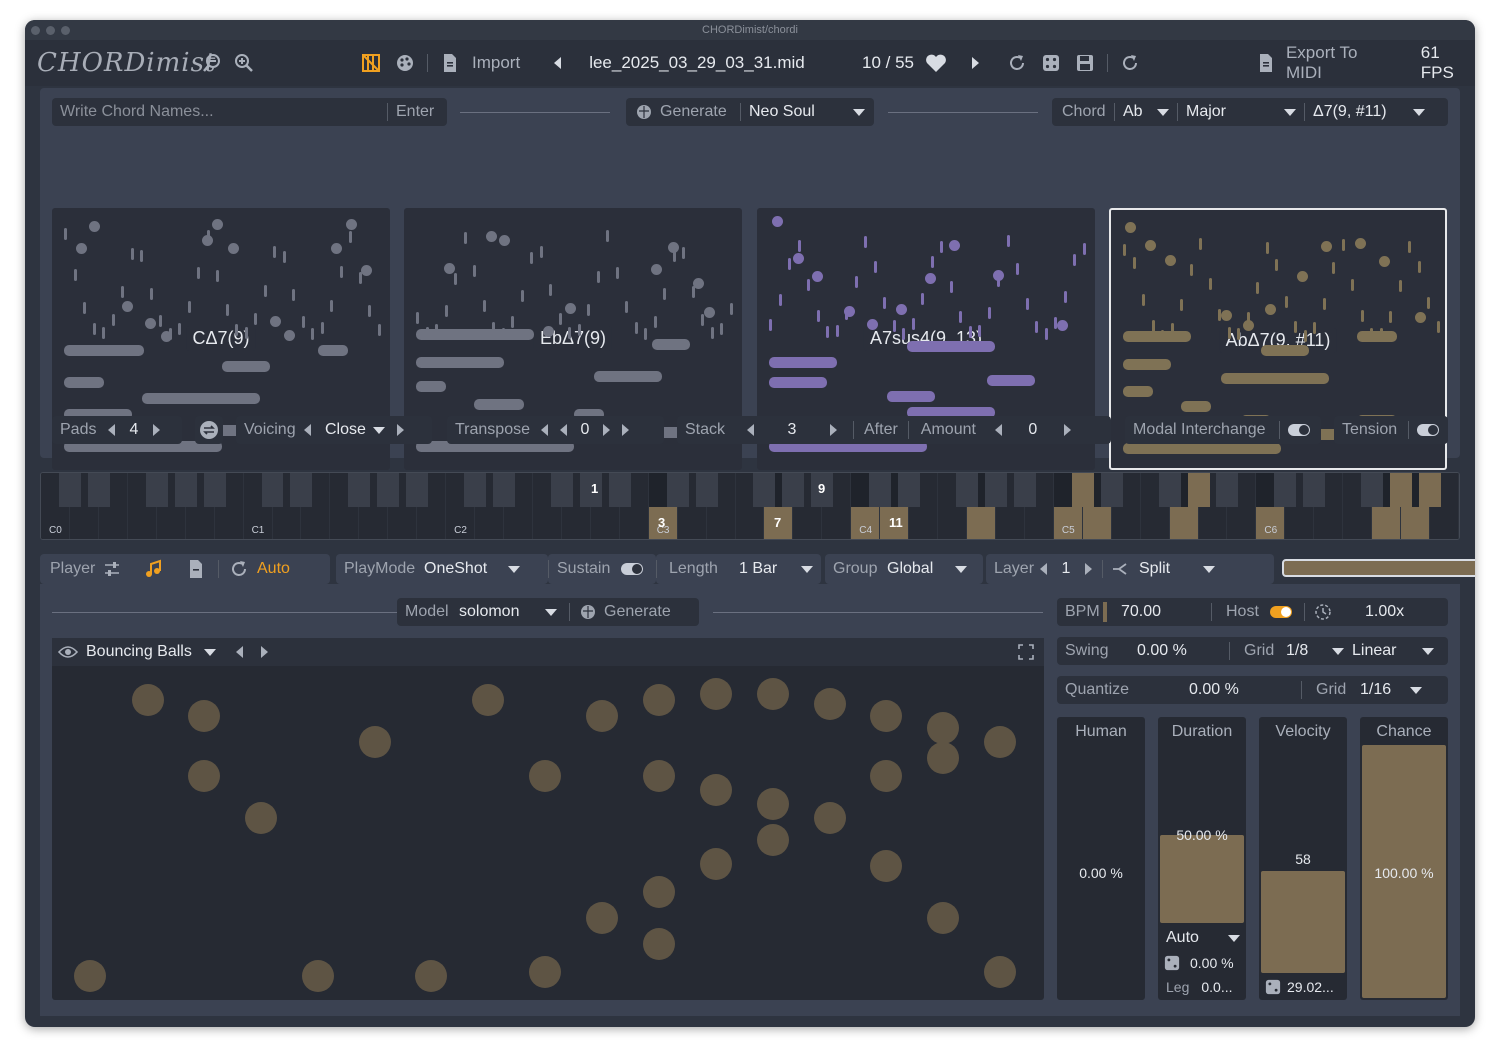 The height and width of the screenshot is (1057, 1500). I want to click on export-midi-button: Export To MIDI, so click(1339, 63).